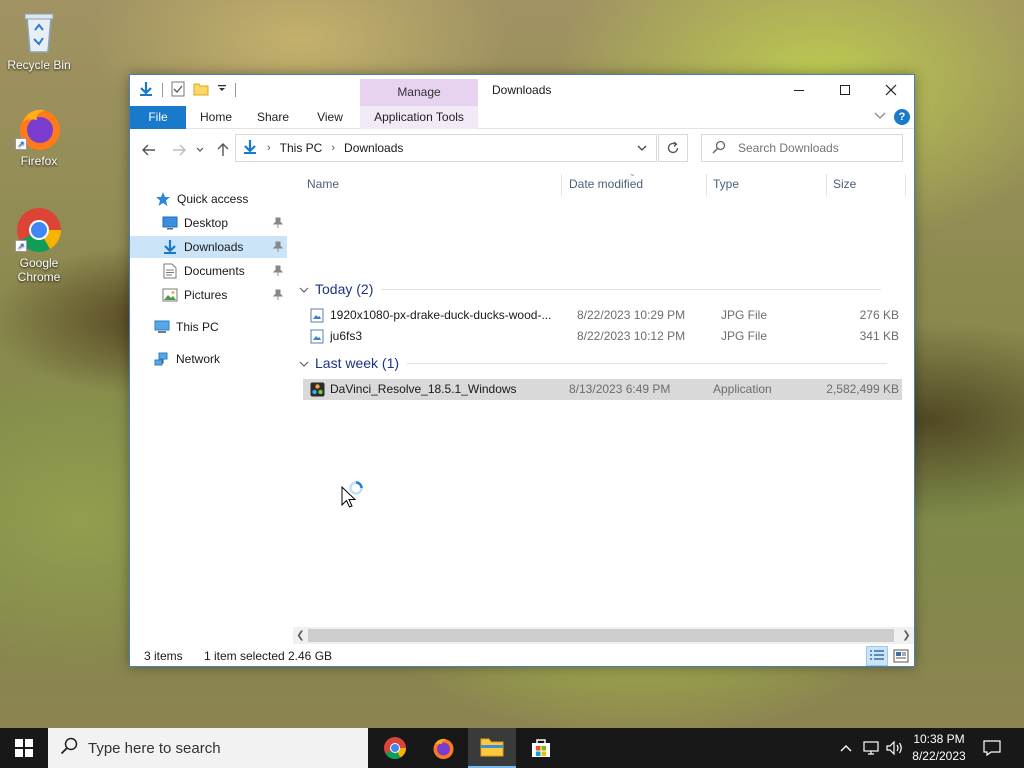 The height and width of the screenshot is (768, 1024). Describe the element at coordinates (162, 359) in the screenshot. I see `network-icon` at that location.